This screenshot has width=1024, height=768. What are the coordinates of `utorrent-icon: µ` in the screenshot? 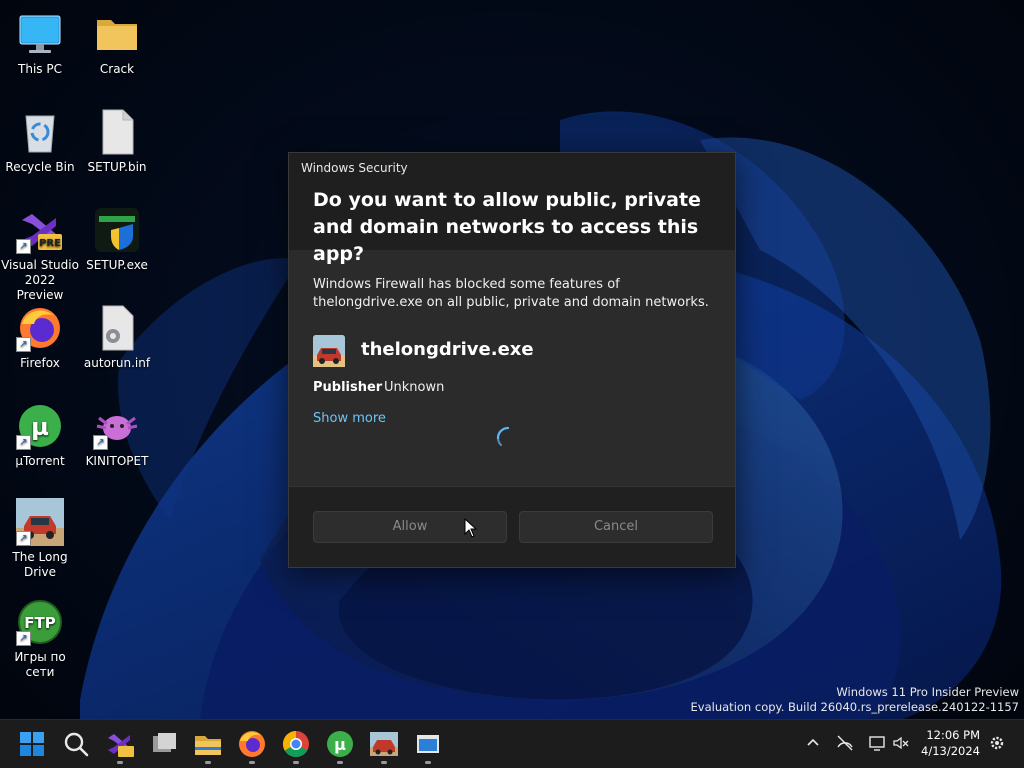 It's located at (340, 746).